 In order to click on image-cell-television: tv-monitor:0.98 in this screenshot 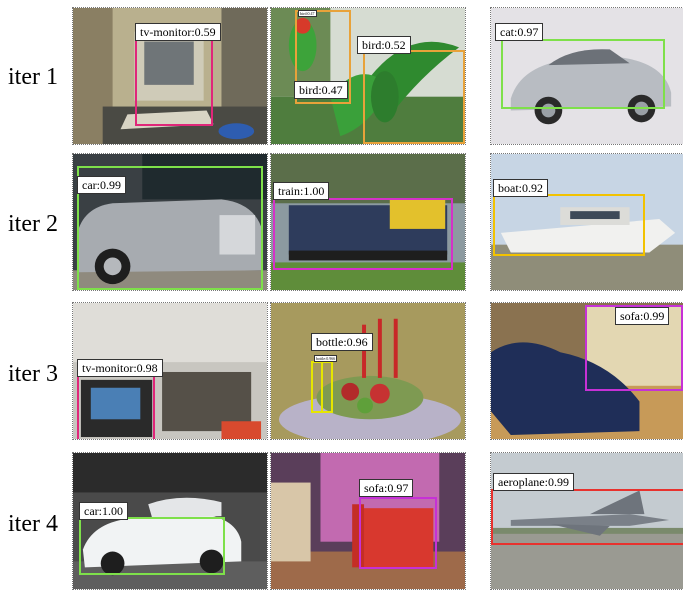, I will do `click(170, 371)`.